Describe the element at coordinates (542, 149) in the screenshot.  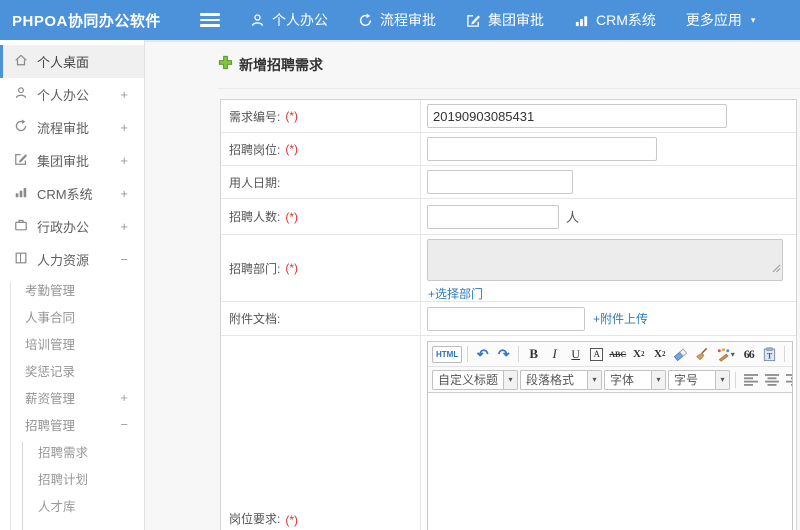
I see `position-input` at that location.